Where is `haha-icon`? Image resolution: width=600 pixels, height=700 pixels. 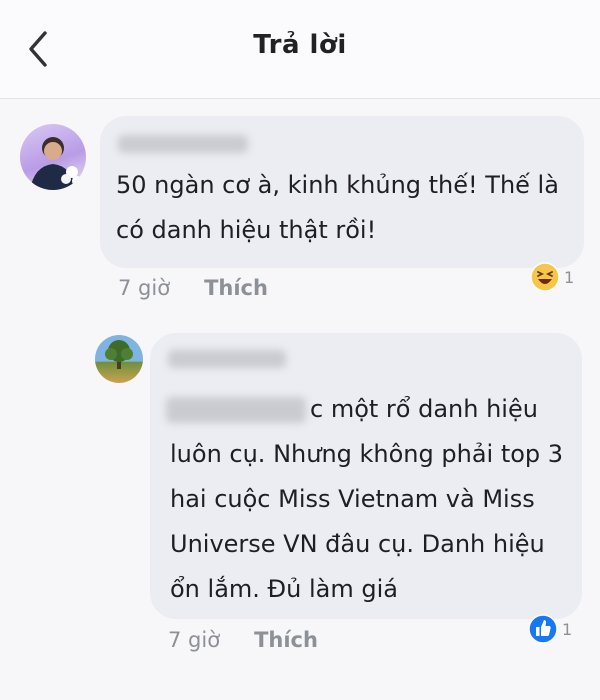 haha-icon is located at coordinates (545, 277).